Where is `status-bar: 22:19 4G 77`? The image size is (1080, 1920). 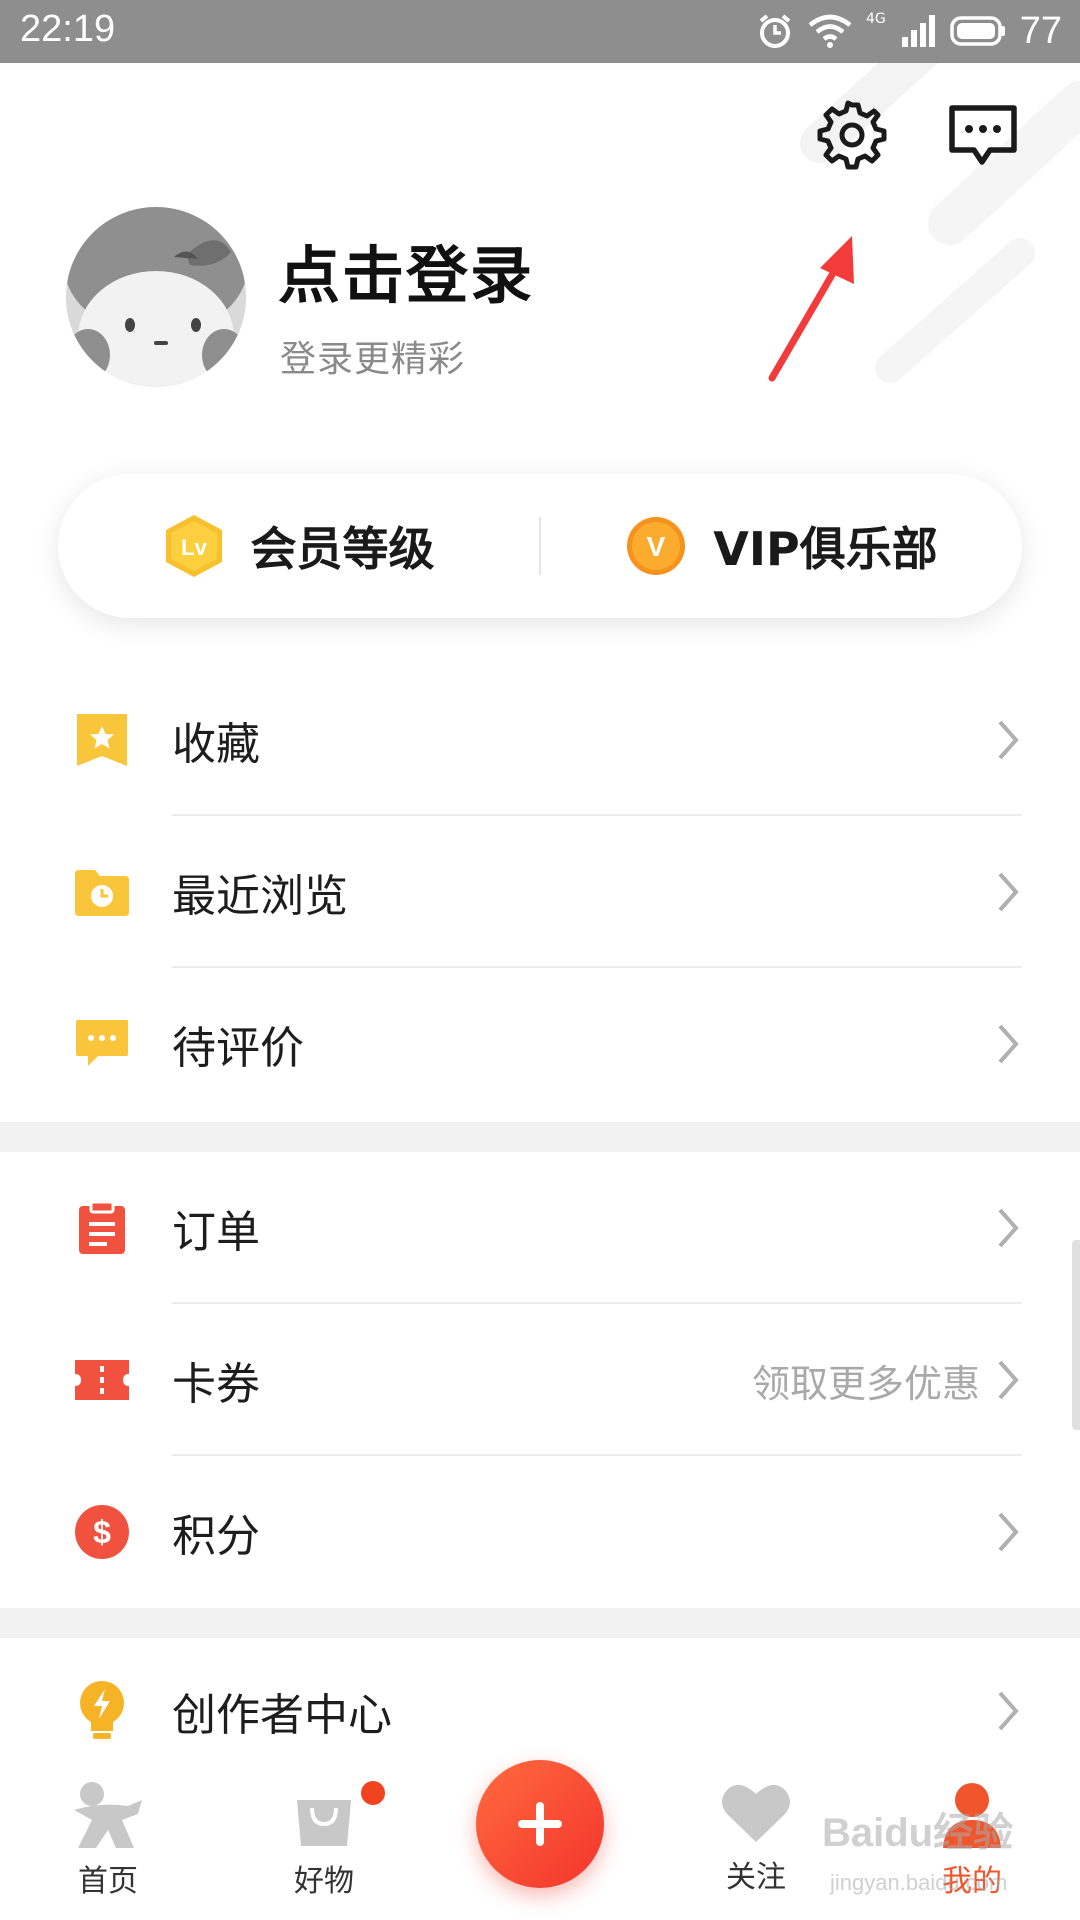
status-bar: 22:19 4G 77 is located at coordinates (540, 31).